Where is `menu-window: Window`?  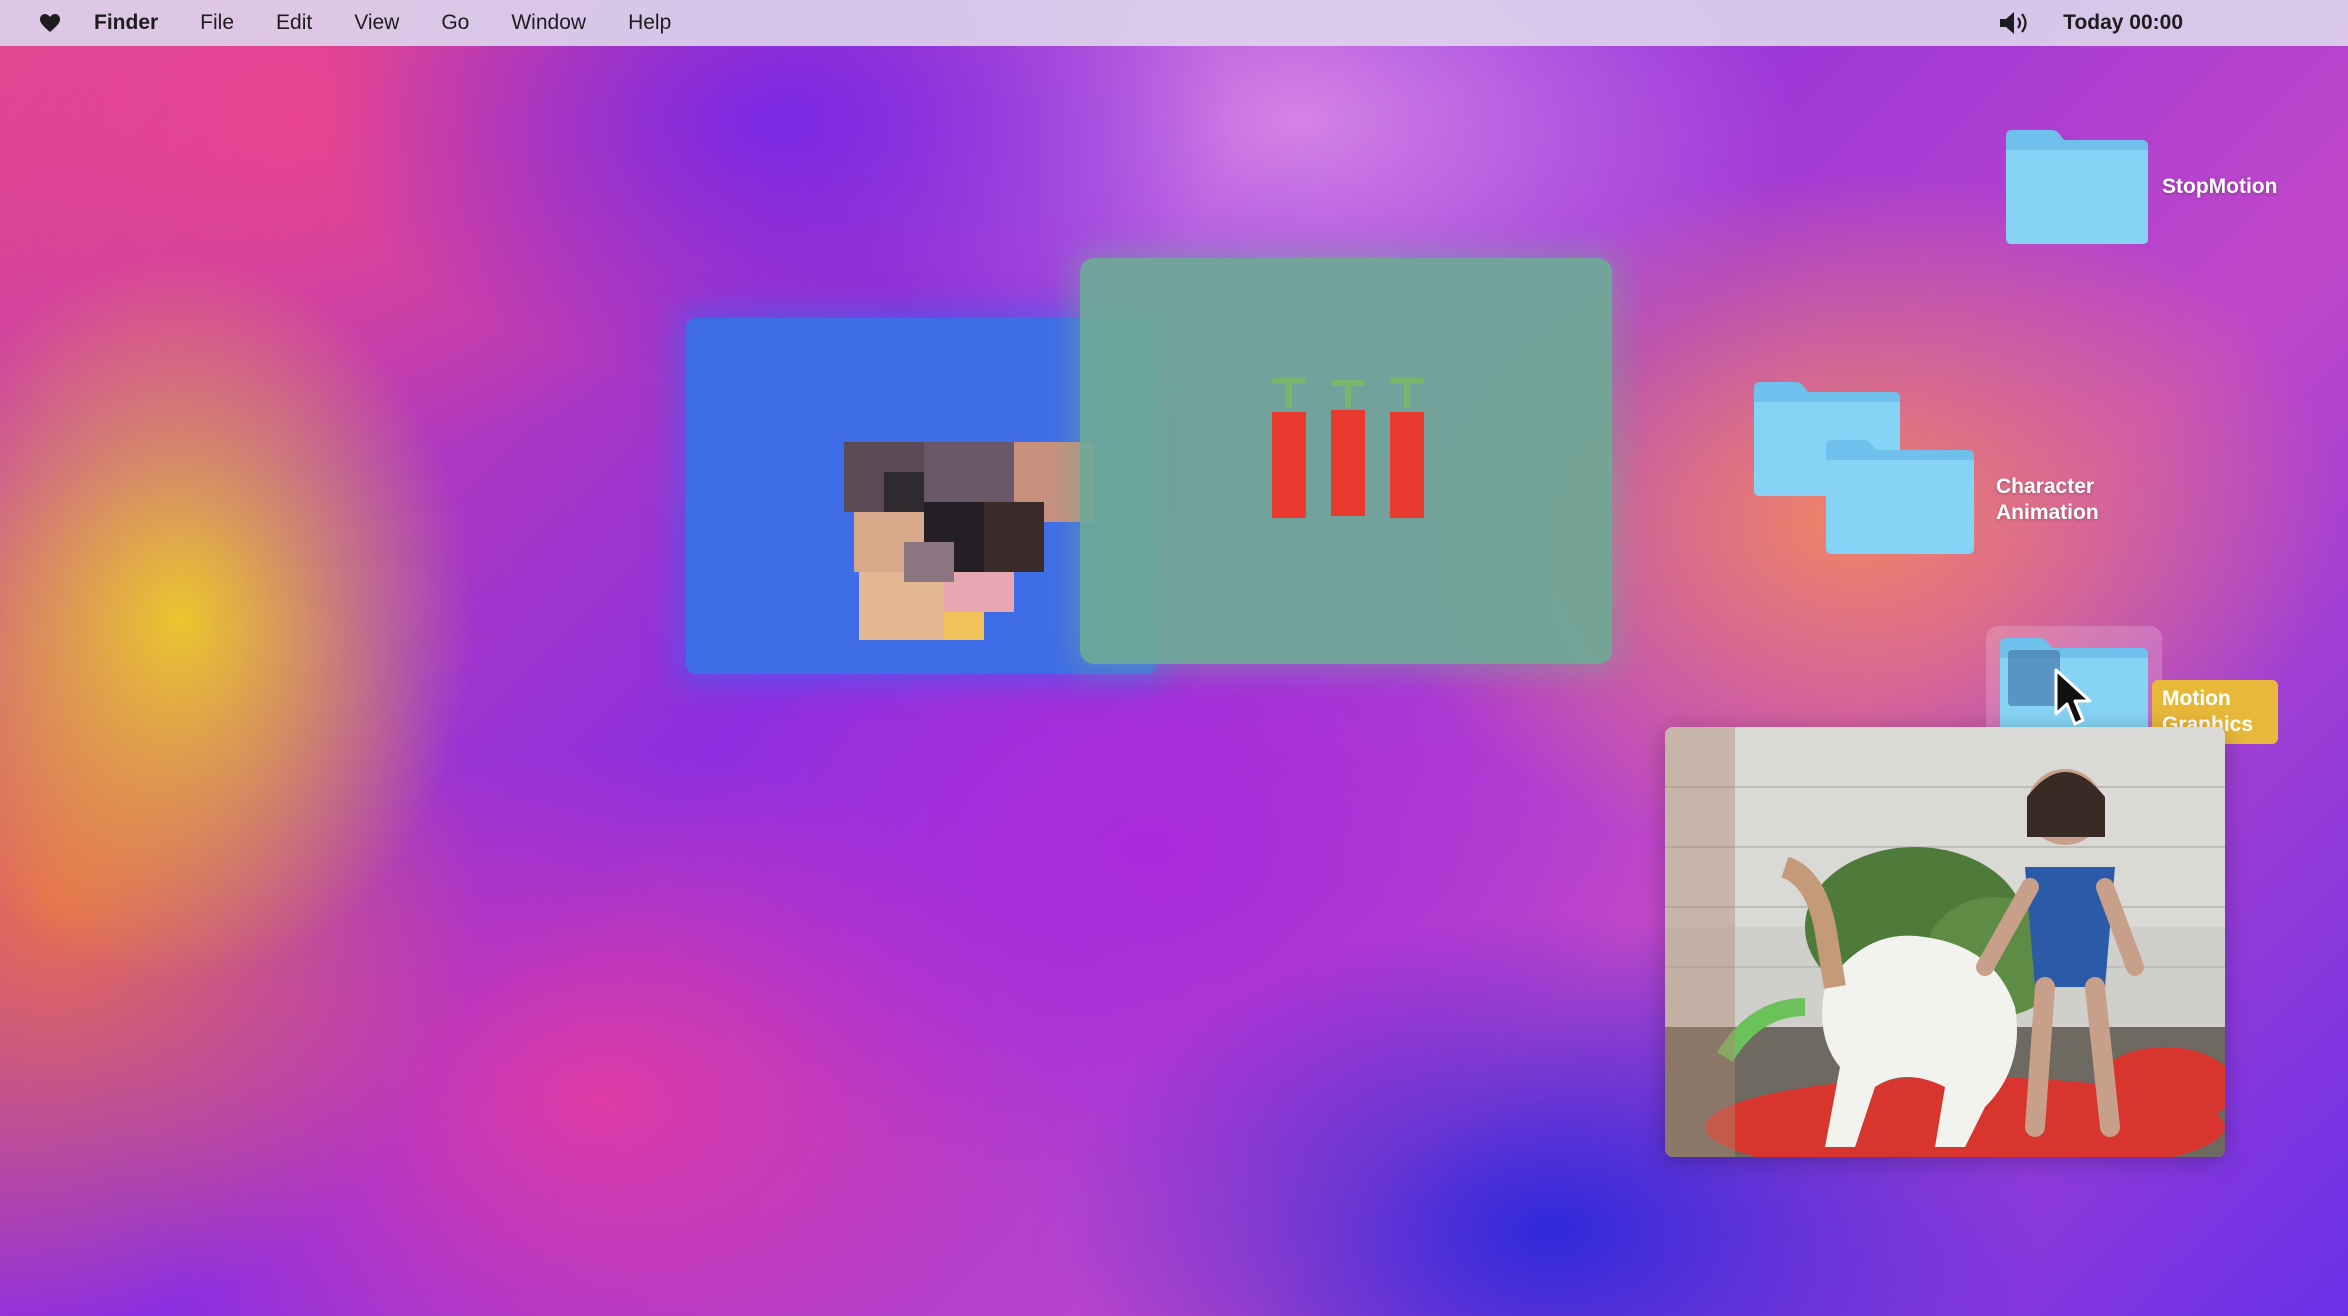
menu-window: Window is located at coordinates (548, 23).